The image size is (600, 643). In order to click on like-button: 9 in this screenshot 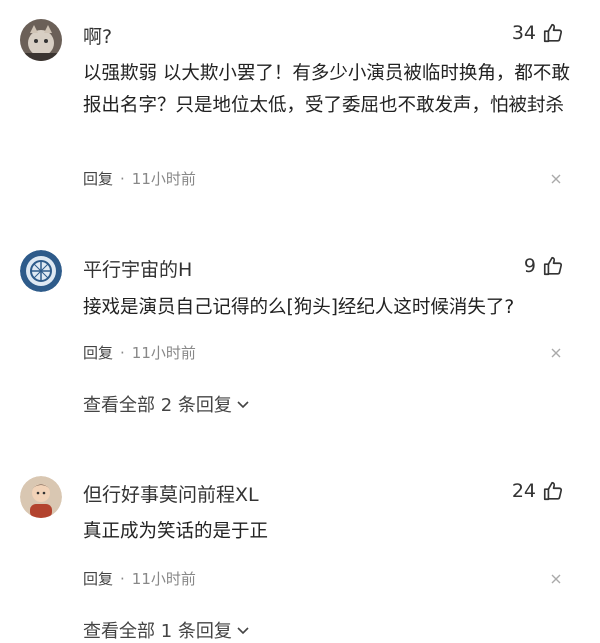, I will do `click(544, 266)`.